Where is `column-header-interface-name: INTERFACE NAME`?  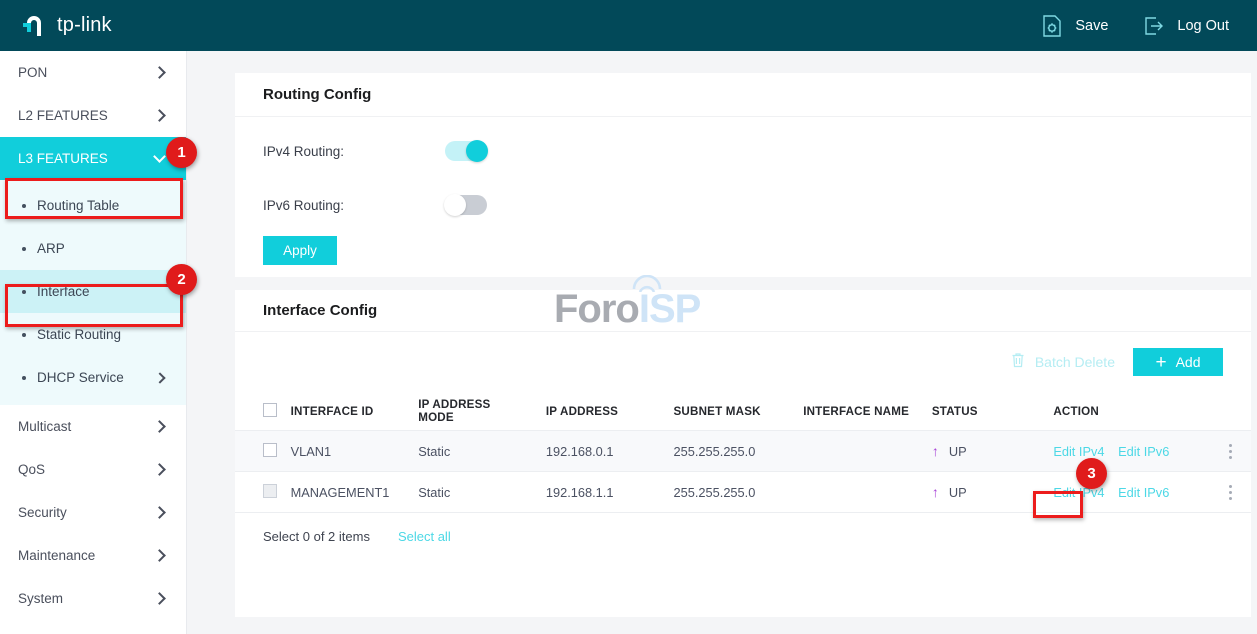
column-header-interface-name: INTERFACE NAME is located at coordinates (867, 411).